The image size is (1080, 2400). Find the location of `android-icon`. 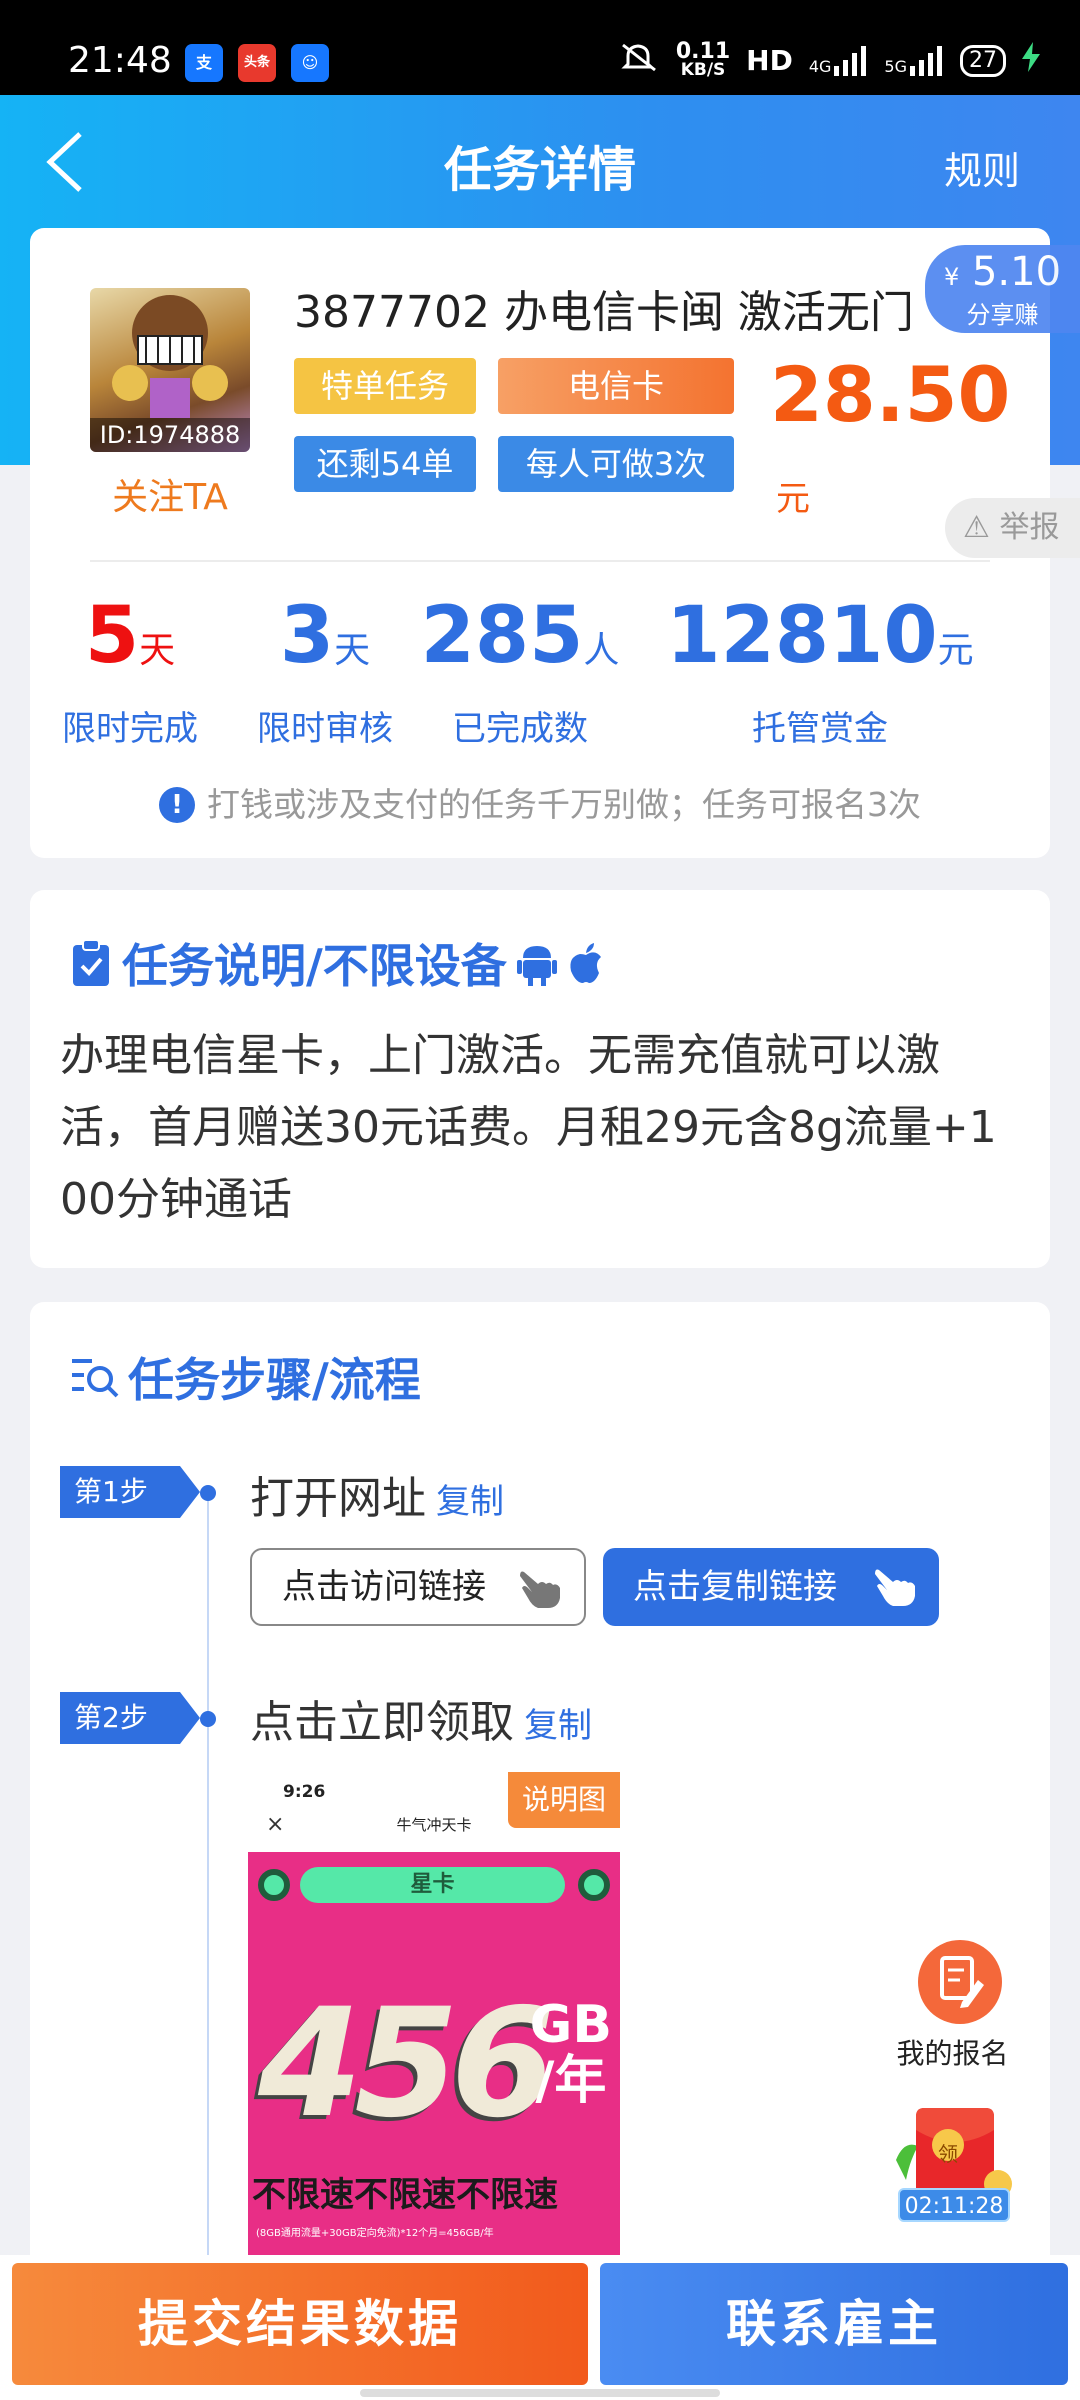

android-icon is located at coordinates (536, 966).